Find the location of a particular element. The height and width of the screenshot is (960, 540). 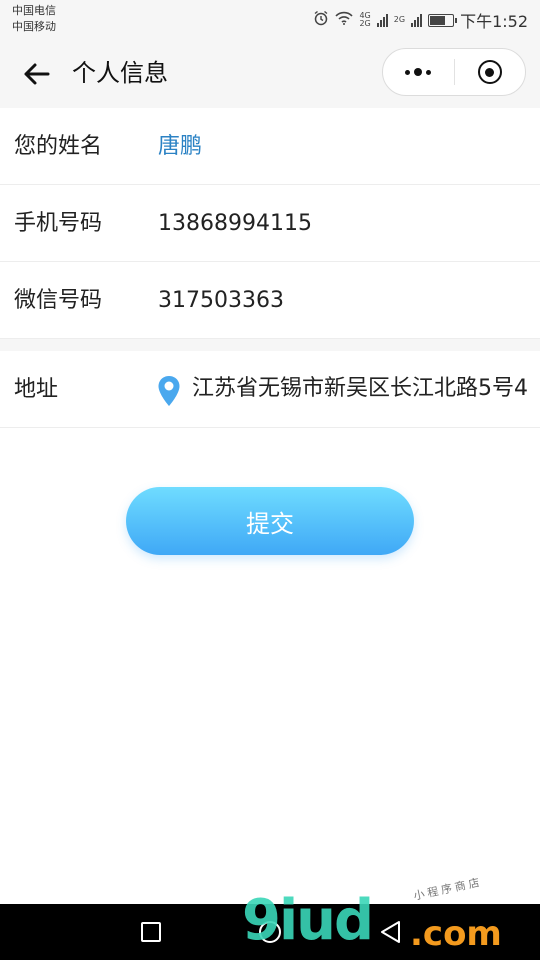

phone-row: 手机号码 13868994115 is located at coordinates (270, 223).